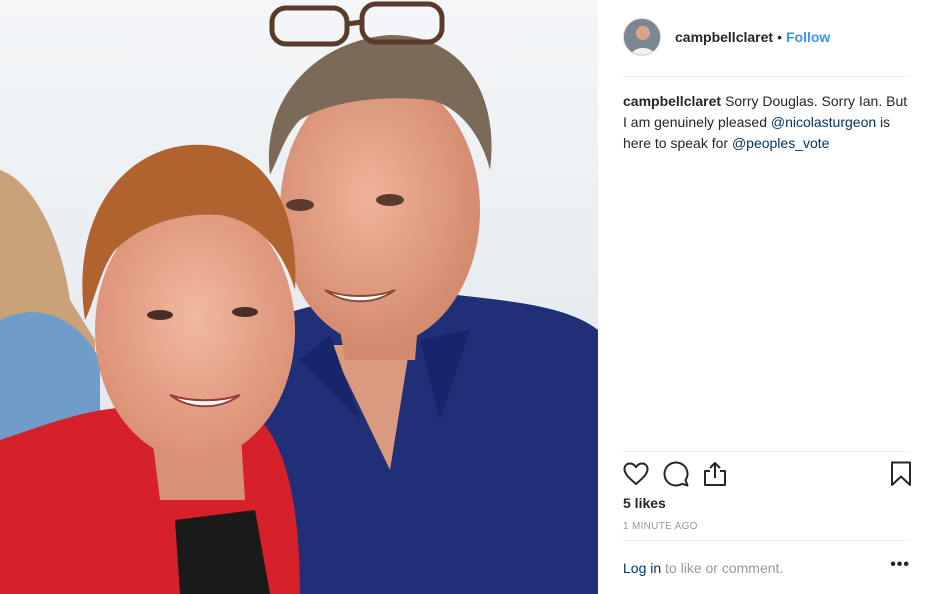 Image resolution: width=931 pixels, height=594 pixels. What do you see at coordinates (722, 568) in the screenshot?
I see `login-prompt-text: to like or comment.` at bounding box center [722, 568].